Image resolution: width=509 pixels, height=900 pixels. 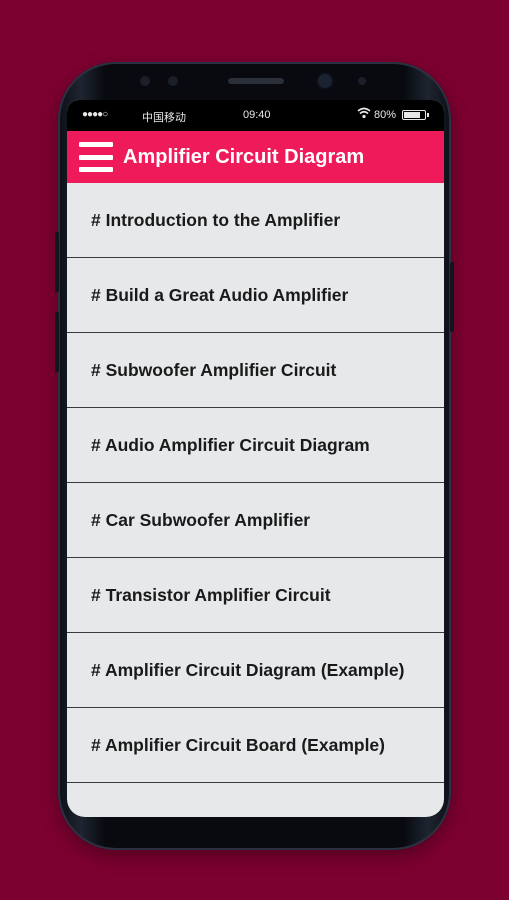 I want to click on battery-percent: 80%, so click(x=385, y=115).